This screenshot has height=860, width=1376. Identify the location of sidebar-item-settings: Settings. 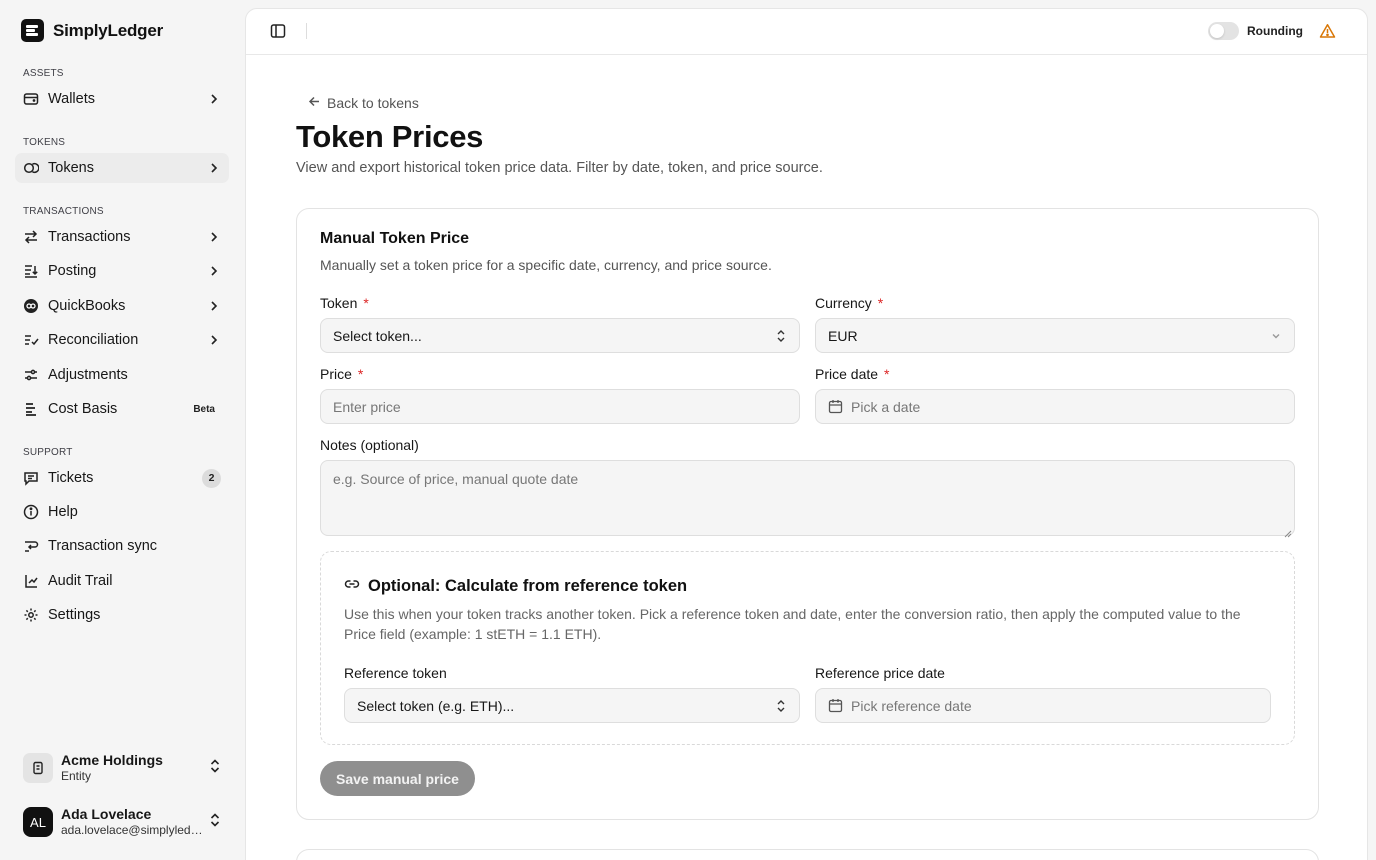
(122, 615).